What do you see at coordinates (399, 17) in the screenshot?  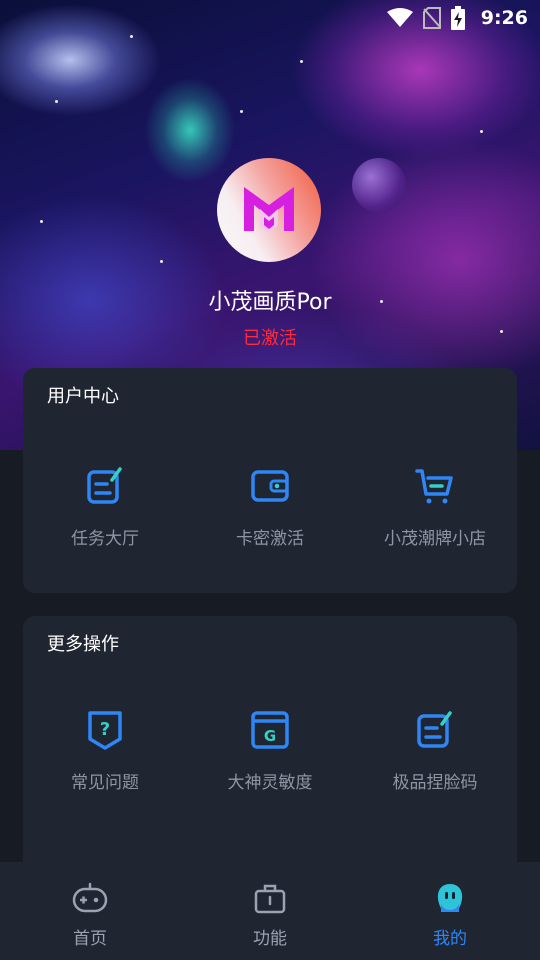 I see `wifi-icon` at bounding box center [399, 17].